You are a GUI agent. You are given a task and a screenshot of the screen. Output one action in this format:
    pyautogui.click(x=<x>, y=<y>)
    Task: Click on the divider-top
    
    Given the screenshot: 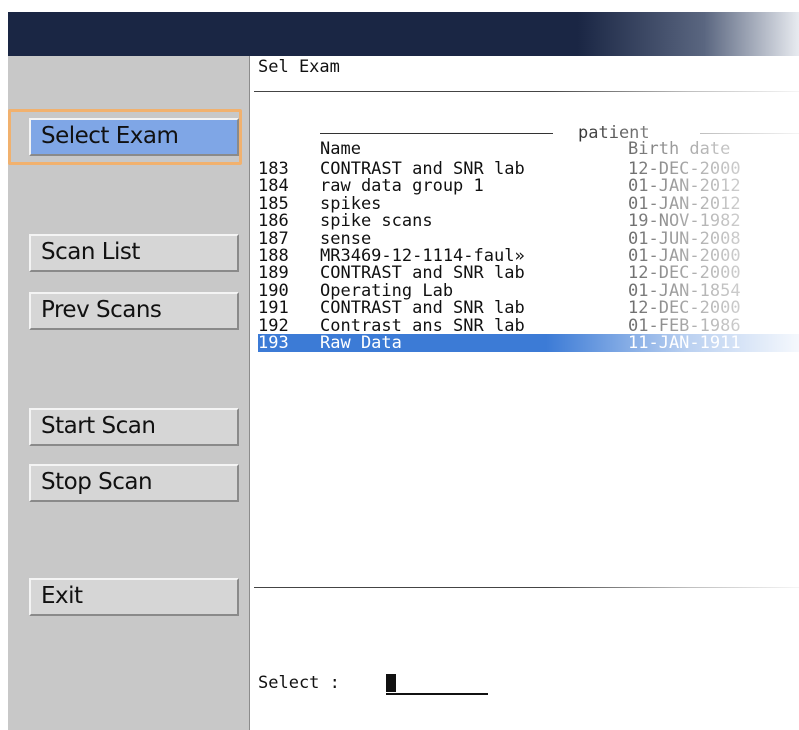 What is the action you would take?
    pyautogui.click(x=526, y=91)
    